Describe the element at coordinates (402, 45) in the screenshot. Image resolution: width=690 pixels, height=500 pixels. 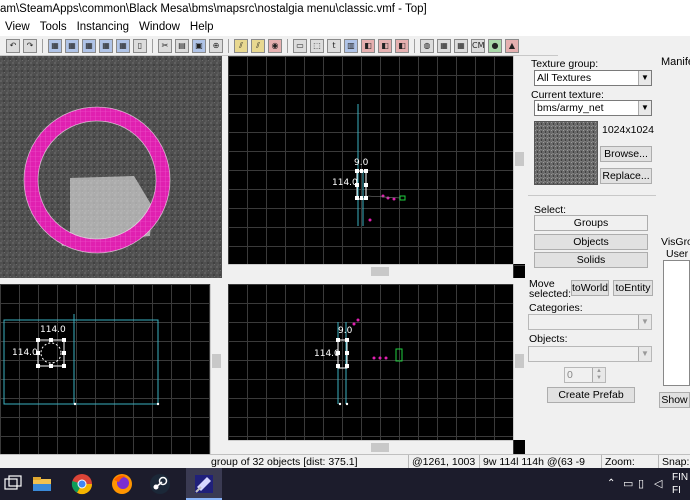
I see `path-icon: ◧` at that location.